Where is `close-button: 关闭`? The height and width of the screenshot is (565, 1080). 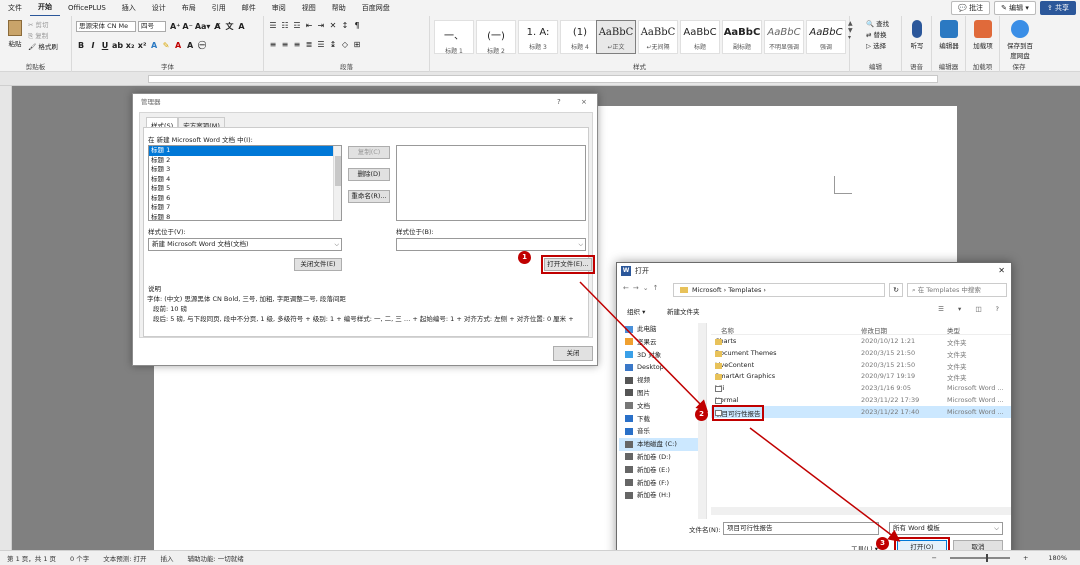 close-button: 关闭 is located at coordinates (573, 353).